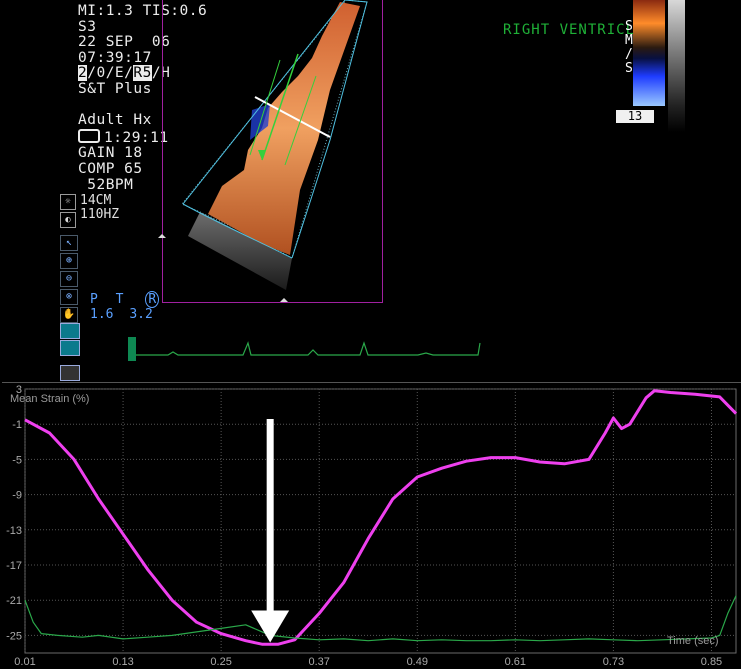 The height and width of the screenshot is (669, 741). Describe the element at coordinates (380, 618) in the screenshot. I see `secondary-trace-line` at that location.